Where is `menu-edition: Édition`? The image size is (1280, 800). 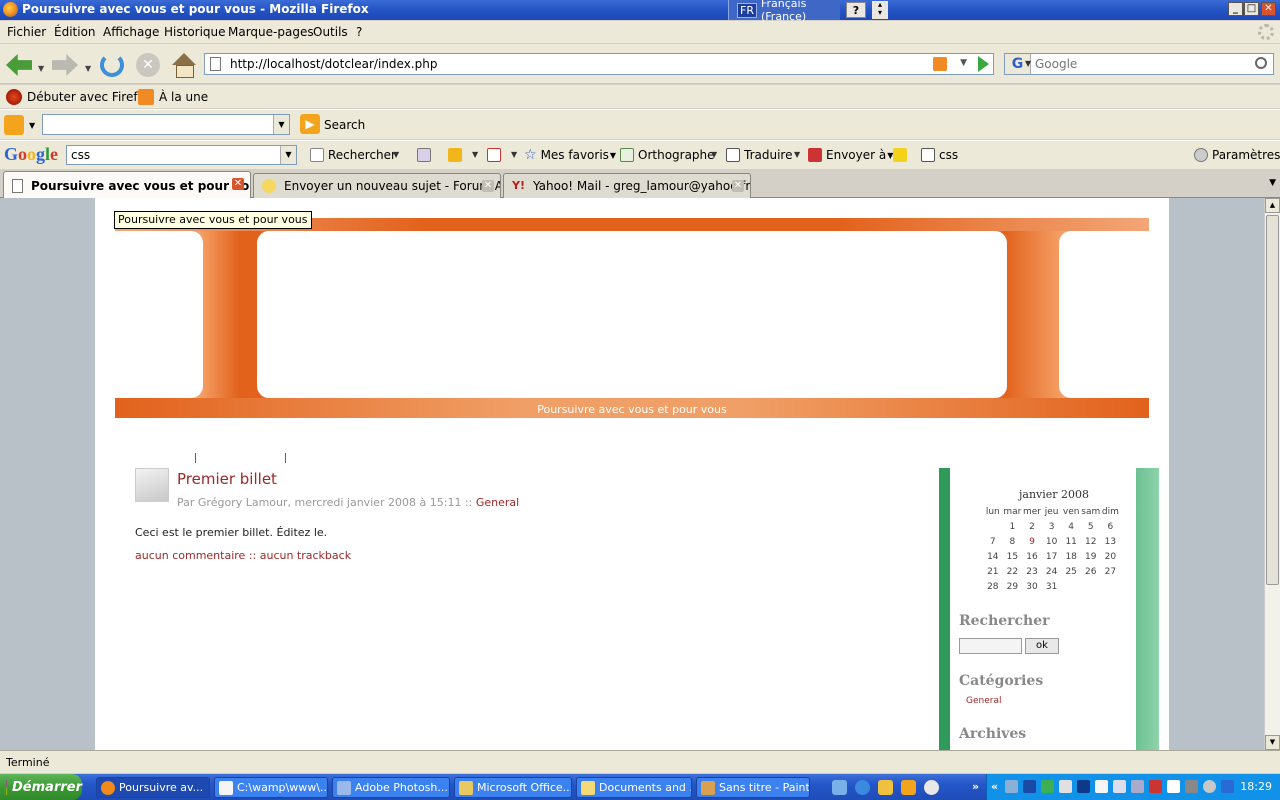 menu-edition: Édition is located at coordinates (75, 32).